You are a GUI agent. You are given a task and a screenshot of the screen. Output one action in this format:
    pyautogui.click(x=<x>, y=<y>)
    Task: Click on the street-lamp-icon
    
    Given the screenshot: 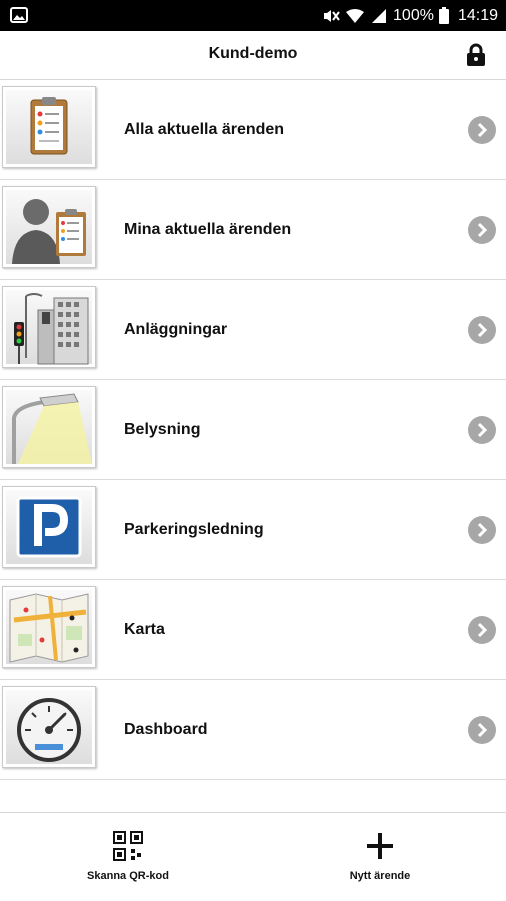 What is the action you would take?
    pyautogui.click(x=49, y=427)
    